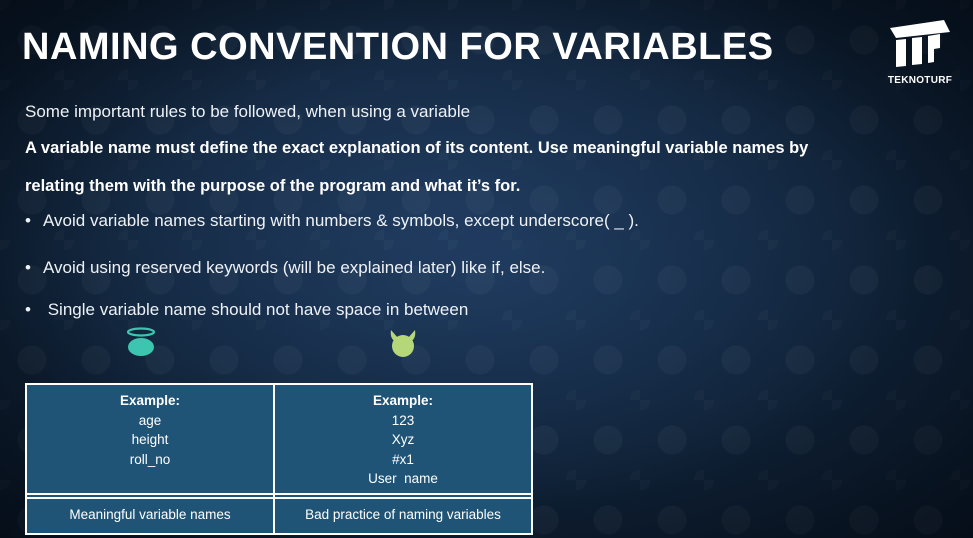  I want to click on bad-example-item: Xyz, so click(403, 439).